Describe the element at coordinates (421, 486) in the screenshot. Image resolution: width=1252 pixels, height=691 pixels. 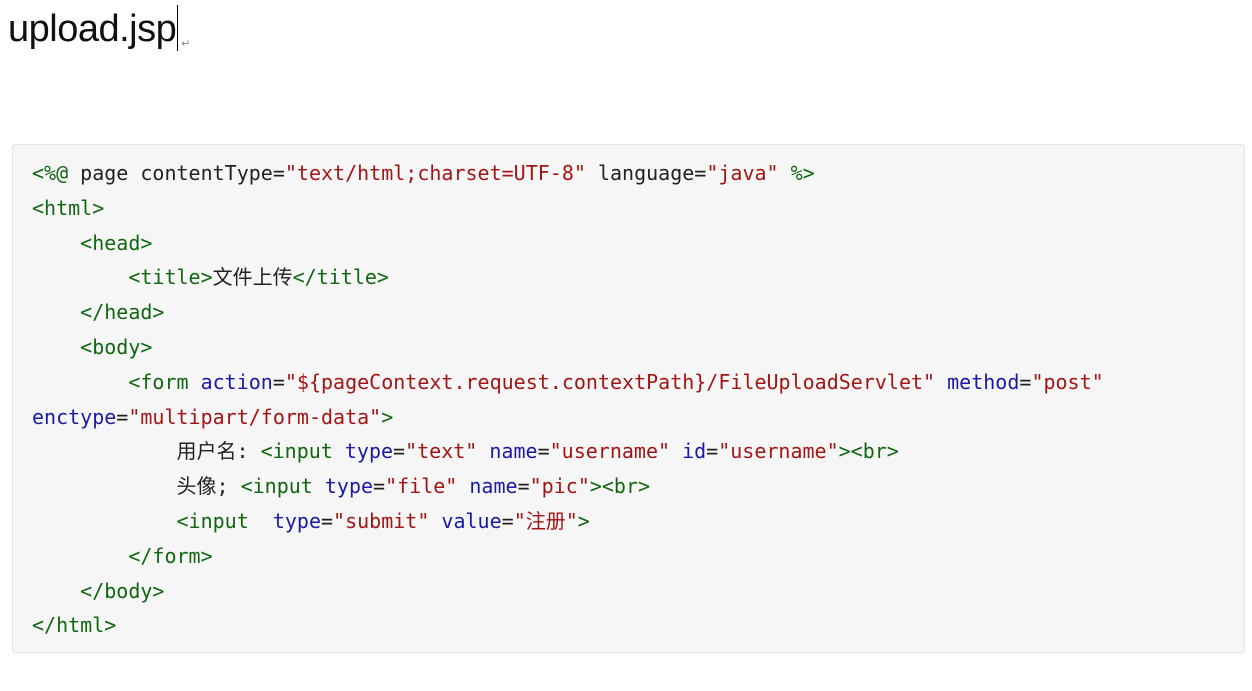
I see `code-token-str: "file"` at that location.